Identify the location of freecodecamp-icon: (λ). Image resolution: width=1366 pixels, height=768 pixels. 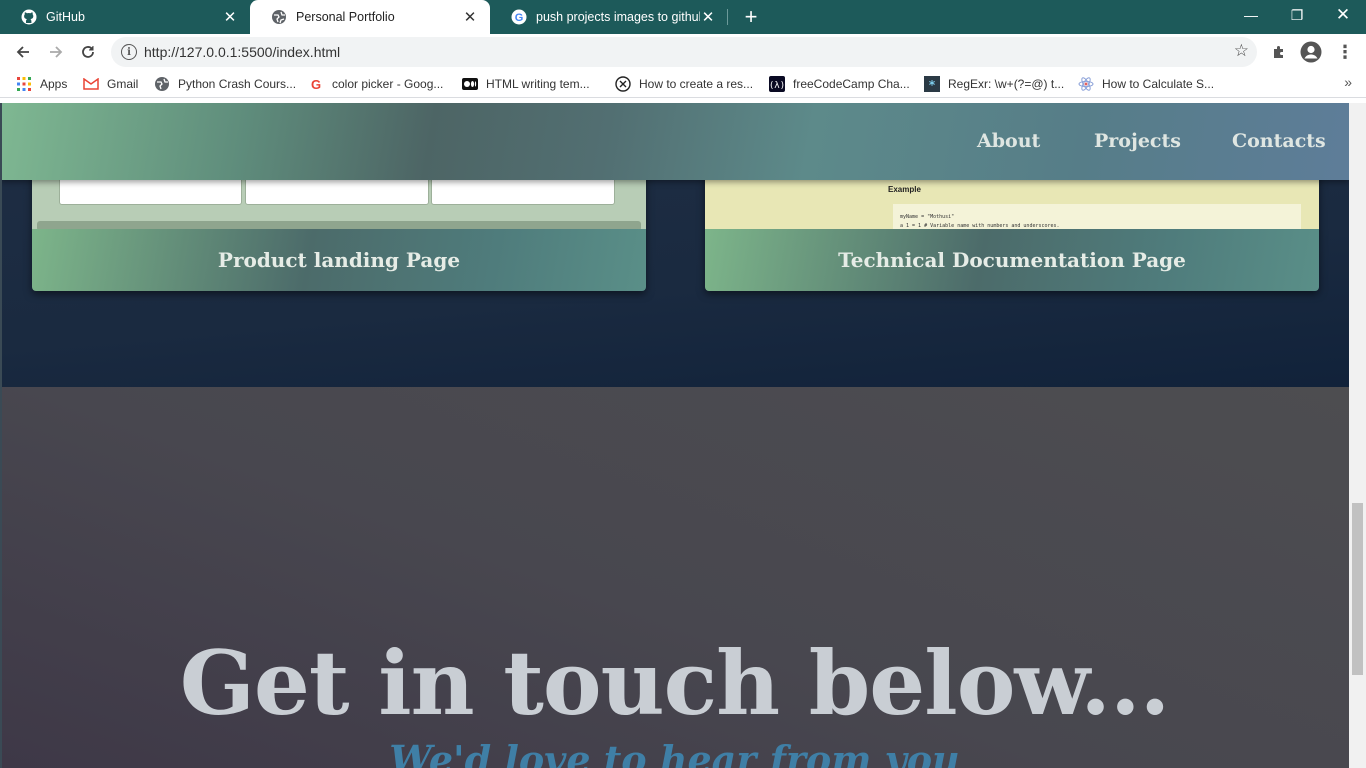
(777, 84).